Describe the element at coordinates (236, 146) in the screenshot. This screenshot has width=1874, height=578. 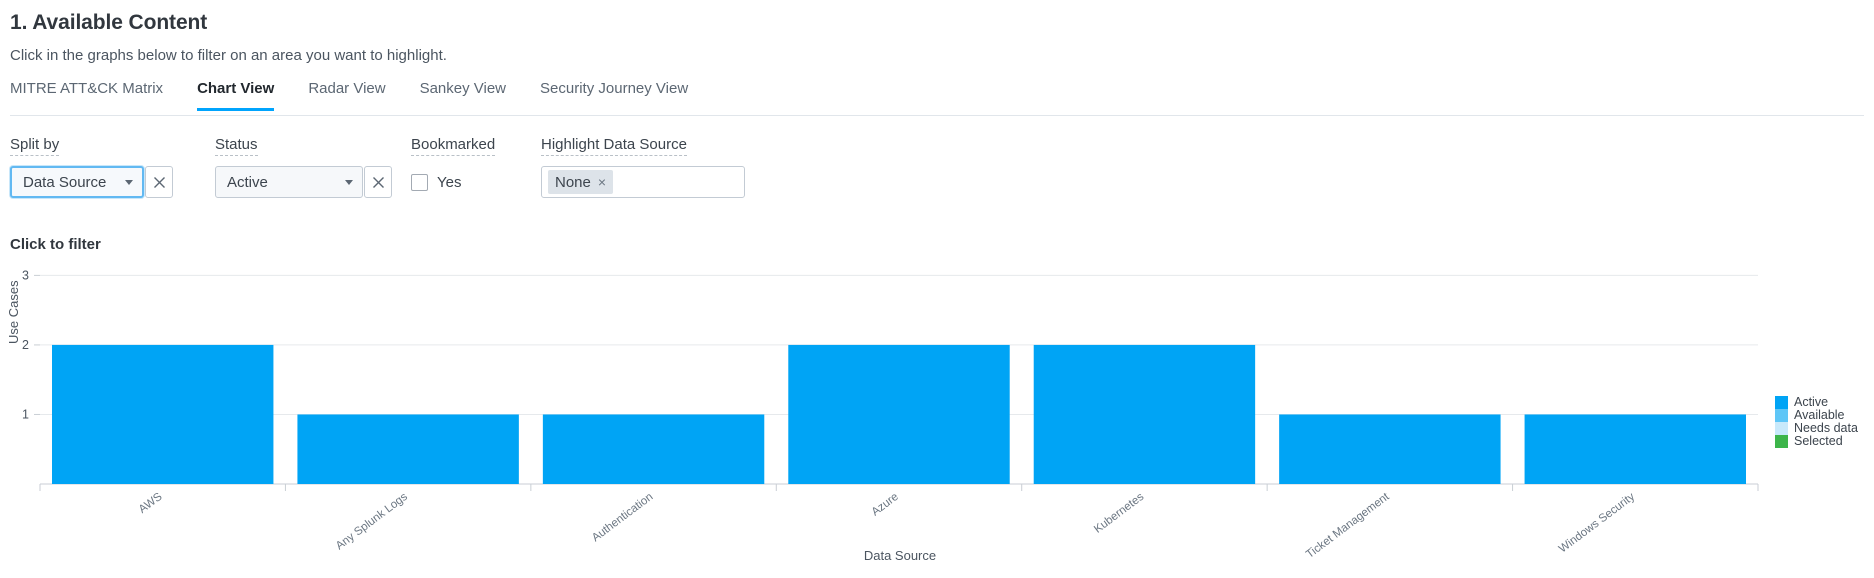
I see `status-label: Status` at that location.